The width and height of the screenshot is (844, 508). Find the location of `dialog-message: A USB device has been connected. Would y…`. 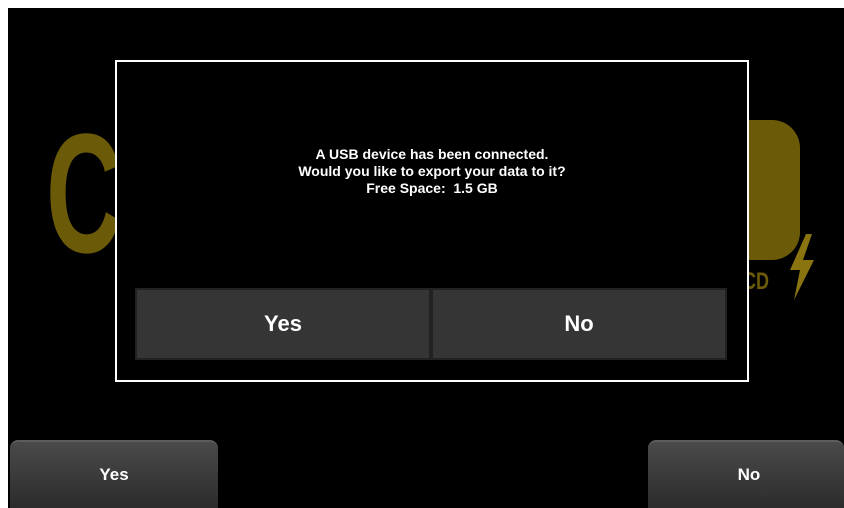

dialog-message: A USB device has been connected. Would y… is located at coordinates (432, 171).